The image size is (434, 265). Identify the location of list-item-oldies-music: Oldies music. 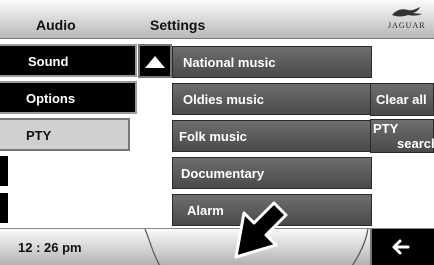
(272, 99).